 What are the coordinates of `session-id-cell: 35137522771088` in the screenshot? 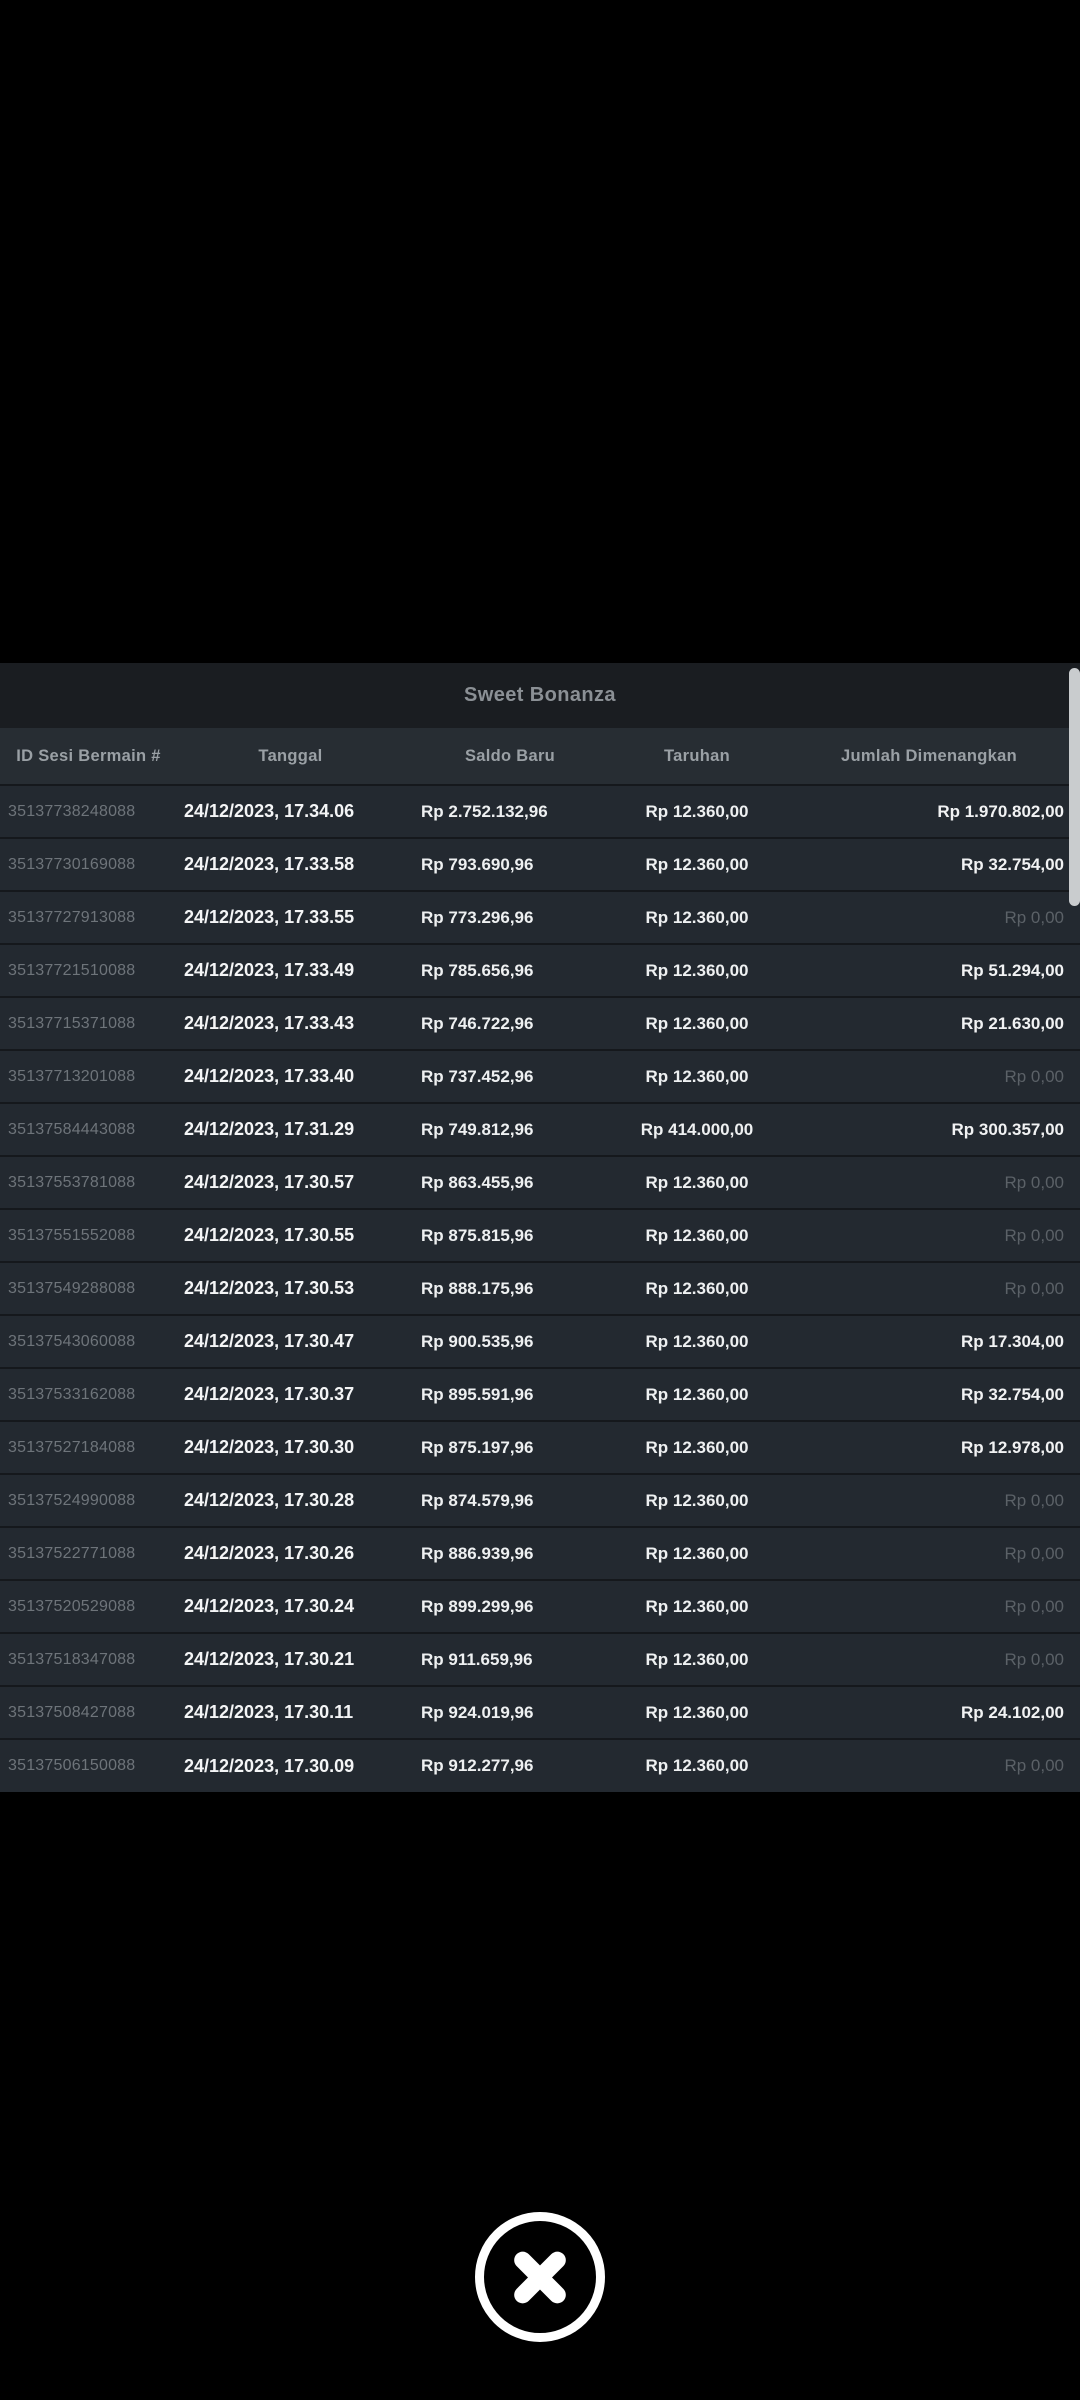 It's located at (72, 1553).